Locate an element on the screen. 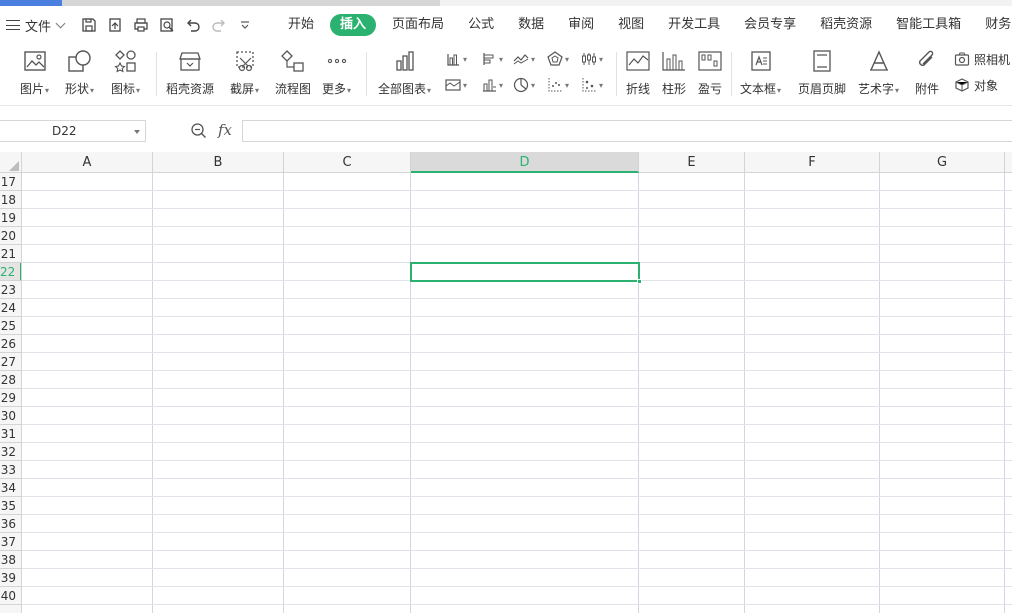  winloss-sparkline-icon is located at coordinates (710, 61).